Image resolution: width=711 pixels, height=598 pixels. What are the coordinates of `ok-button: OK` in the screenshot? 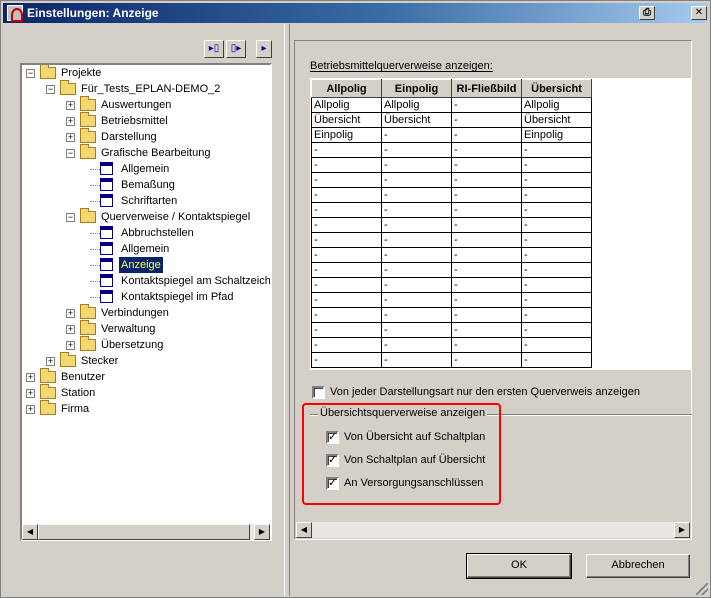 It's located at (519, 566).